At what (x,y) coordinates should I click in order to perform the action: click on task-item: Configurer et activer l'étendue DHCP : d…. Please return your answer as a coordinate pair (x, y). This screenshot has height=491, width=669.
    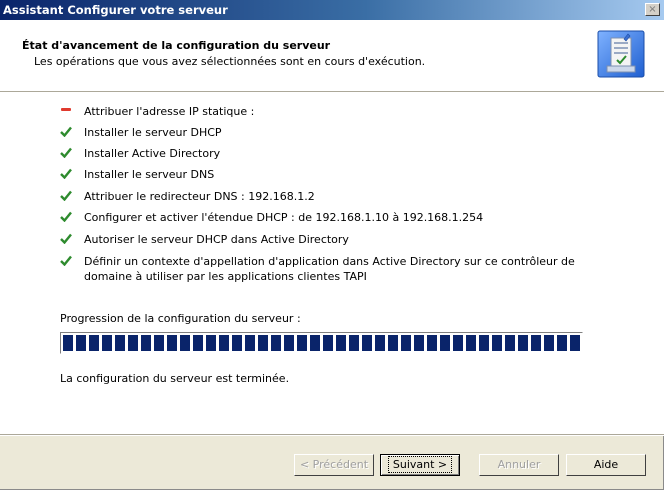
    Looking at the image, I should click on (320, 217).